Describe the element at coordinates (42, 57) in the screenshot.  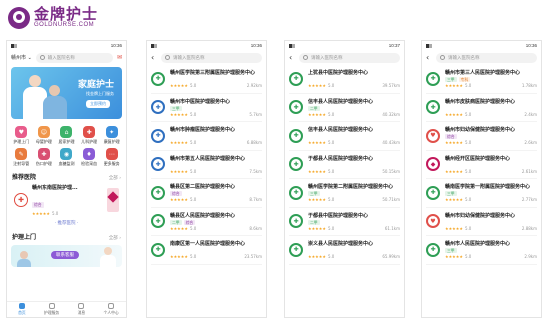
I see `search-icon` at that location.